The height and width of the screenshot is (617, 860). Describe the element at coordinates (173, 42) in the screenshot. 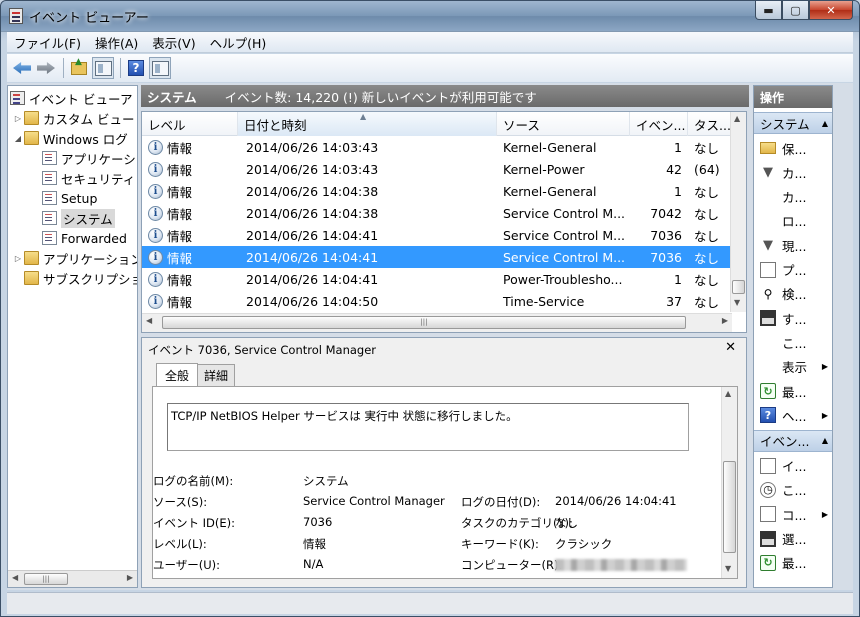

I see `menu-view: 表示(V)` at that location.